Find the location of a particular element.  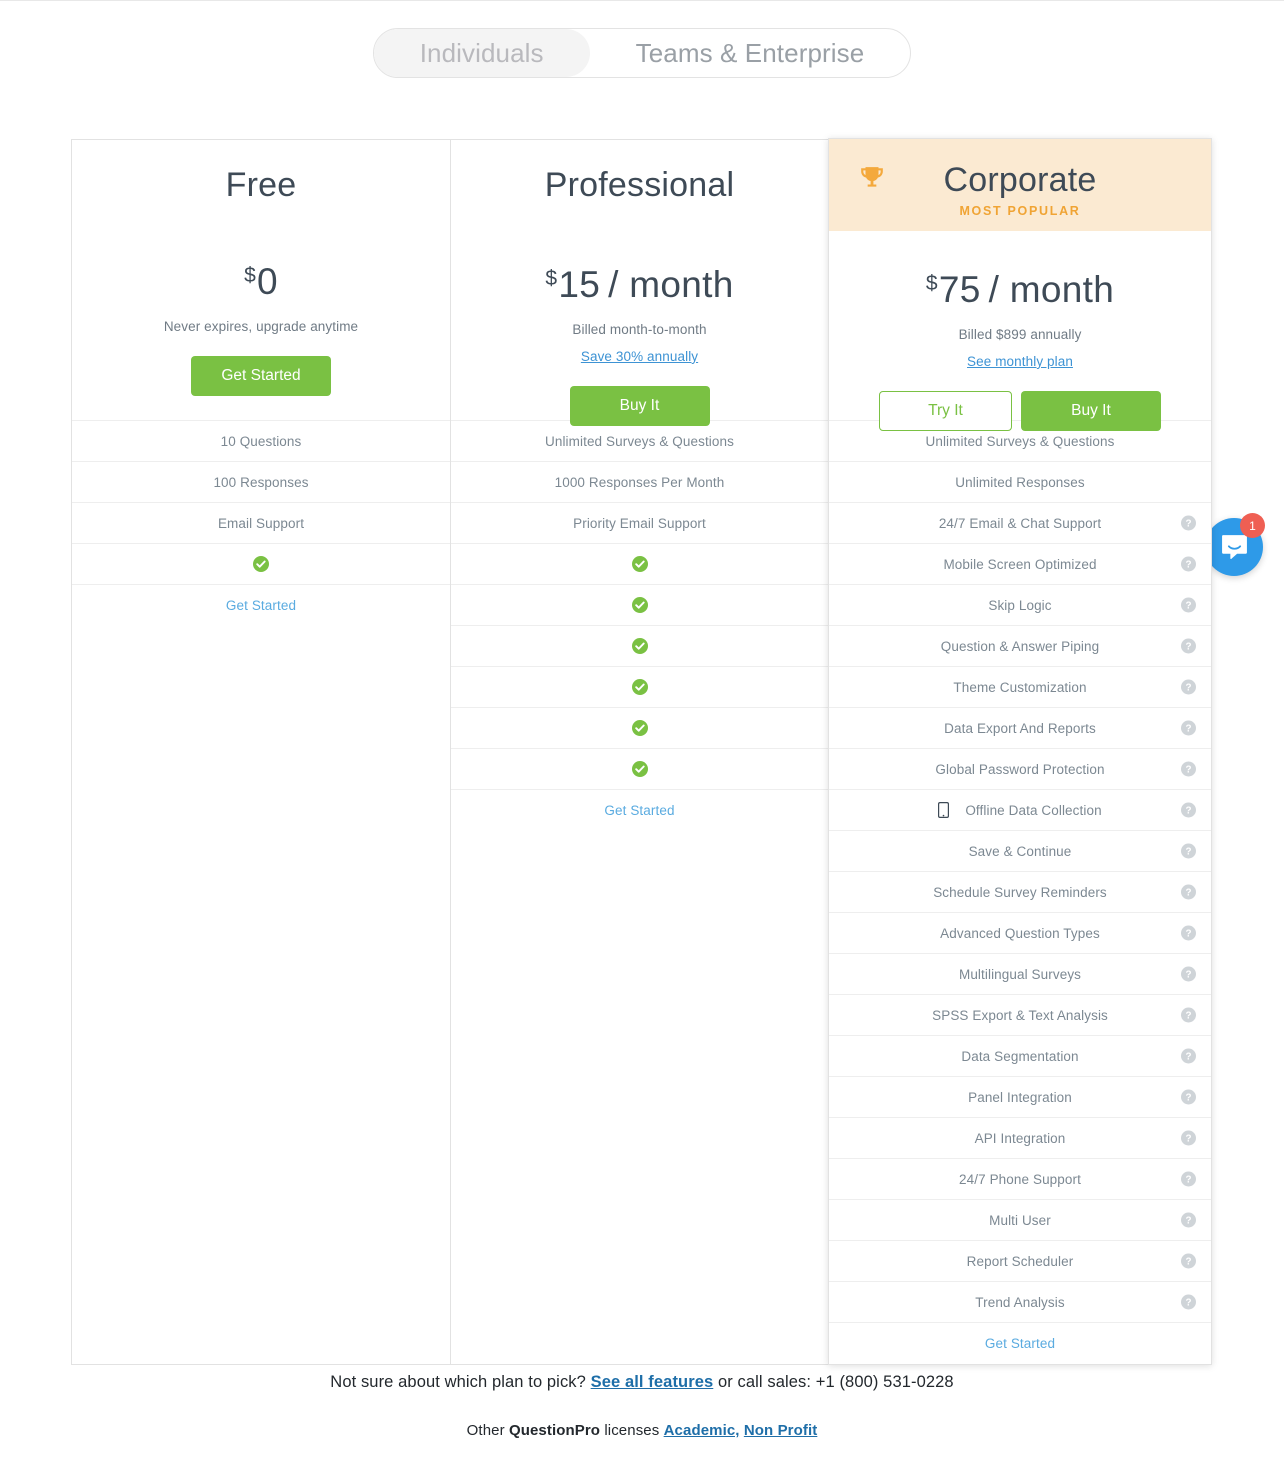

feature-row-corporate-16: Panel Integration? is located at coordinates (1020, 1097).